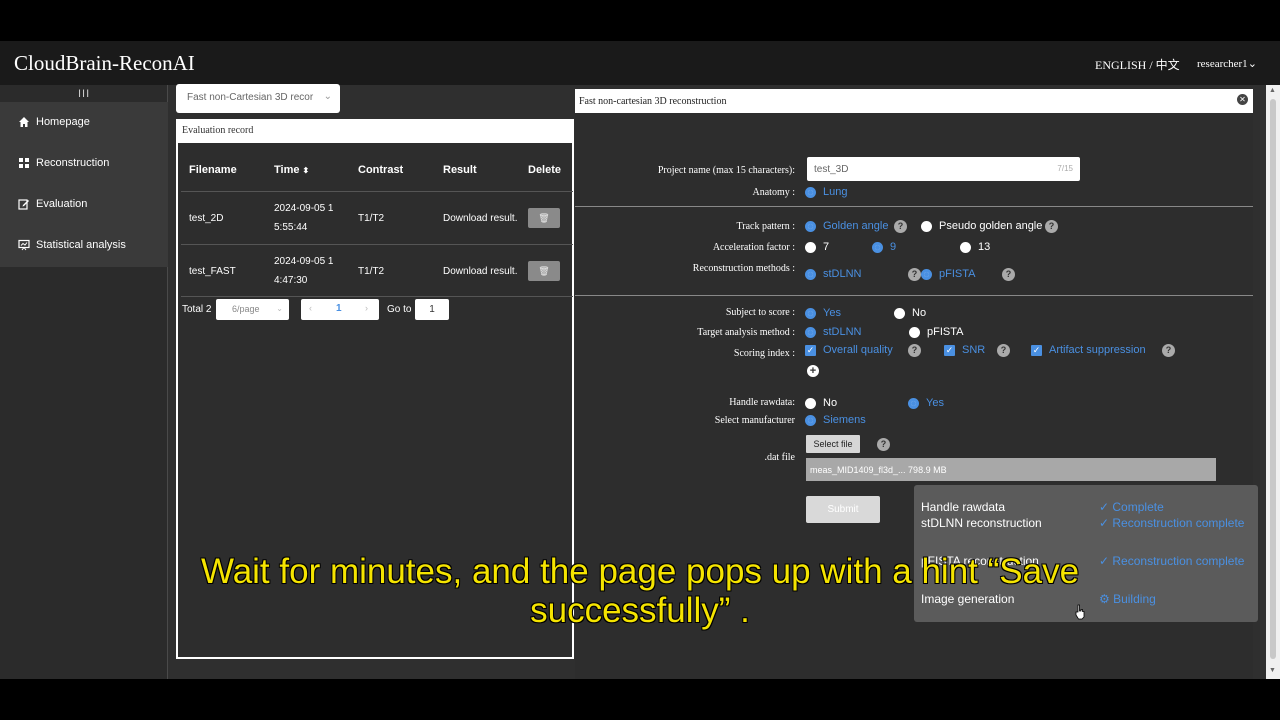 The height and width of the screenshot is (720, 1280). What do you see at coordinates (830, 403) in the screenshot?
I see `rawdata-option-label: No` at bounding box center [830, 403].